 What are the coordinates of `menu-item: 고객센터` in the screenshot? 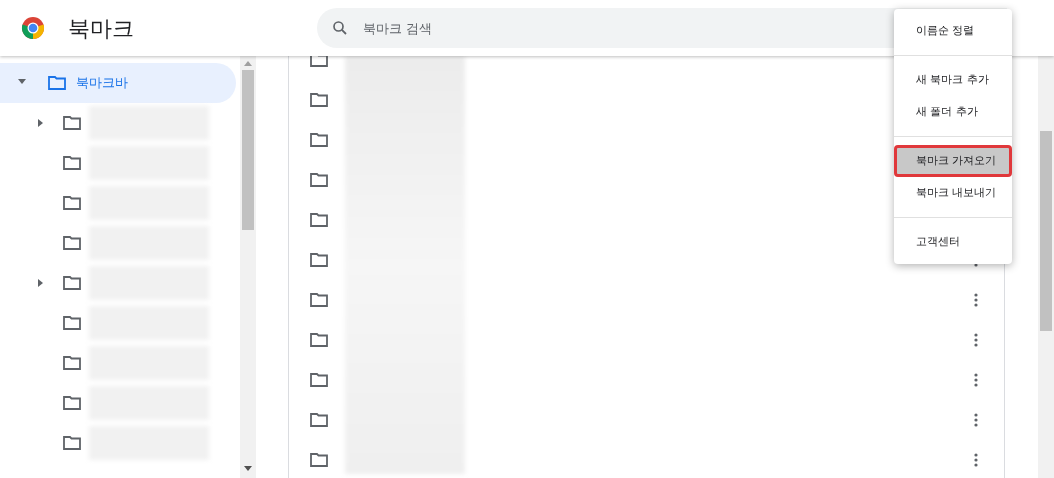 It's located at (953, 242).